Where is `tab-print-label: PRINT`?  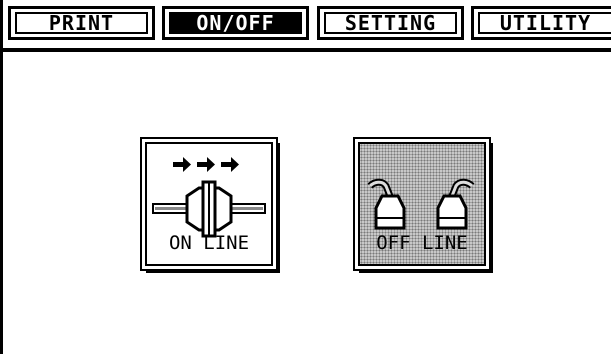
tab-print-label: PRINT is located at coordinates (81, 23).